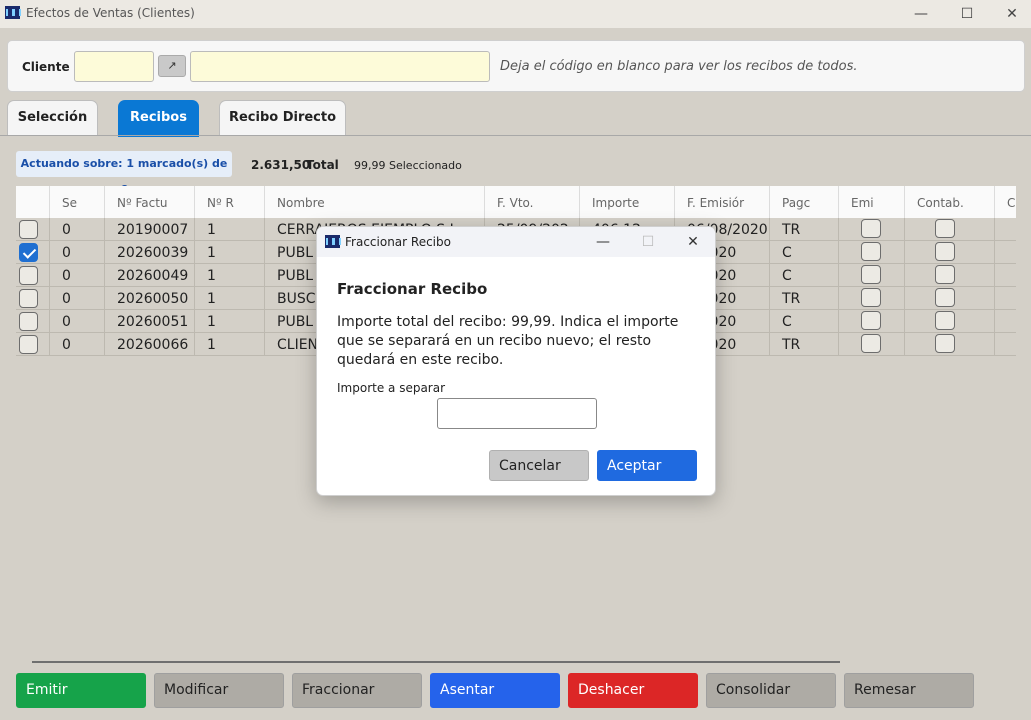  Describe the element at coordinates (333, 241) in the screenshot. I see `dialog-logo-icon` at that location.